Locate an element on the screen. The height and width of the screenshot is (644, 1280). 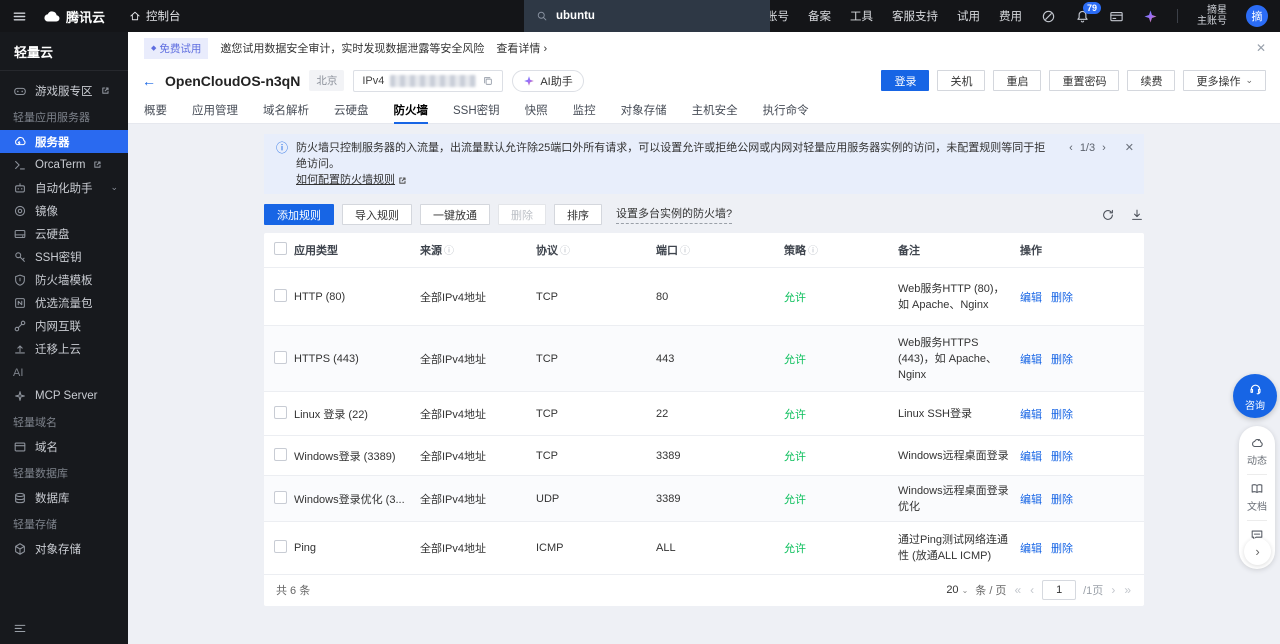
sidebar-item-server: 服务器 is located at coordinates (64, 141).